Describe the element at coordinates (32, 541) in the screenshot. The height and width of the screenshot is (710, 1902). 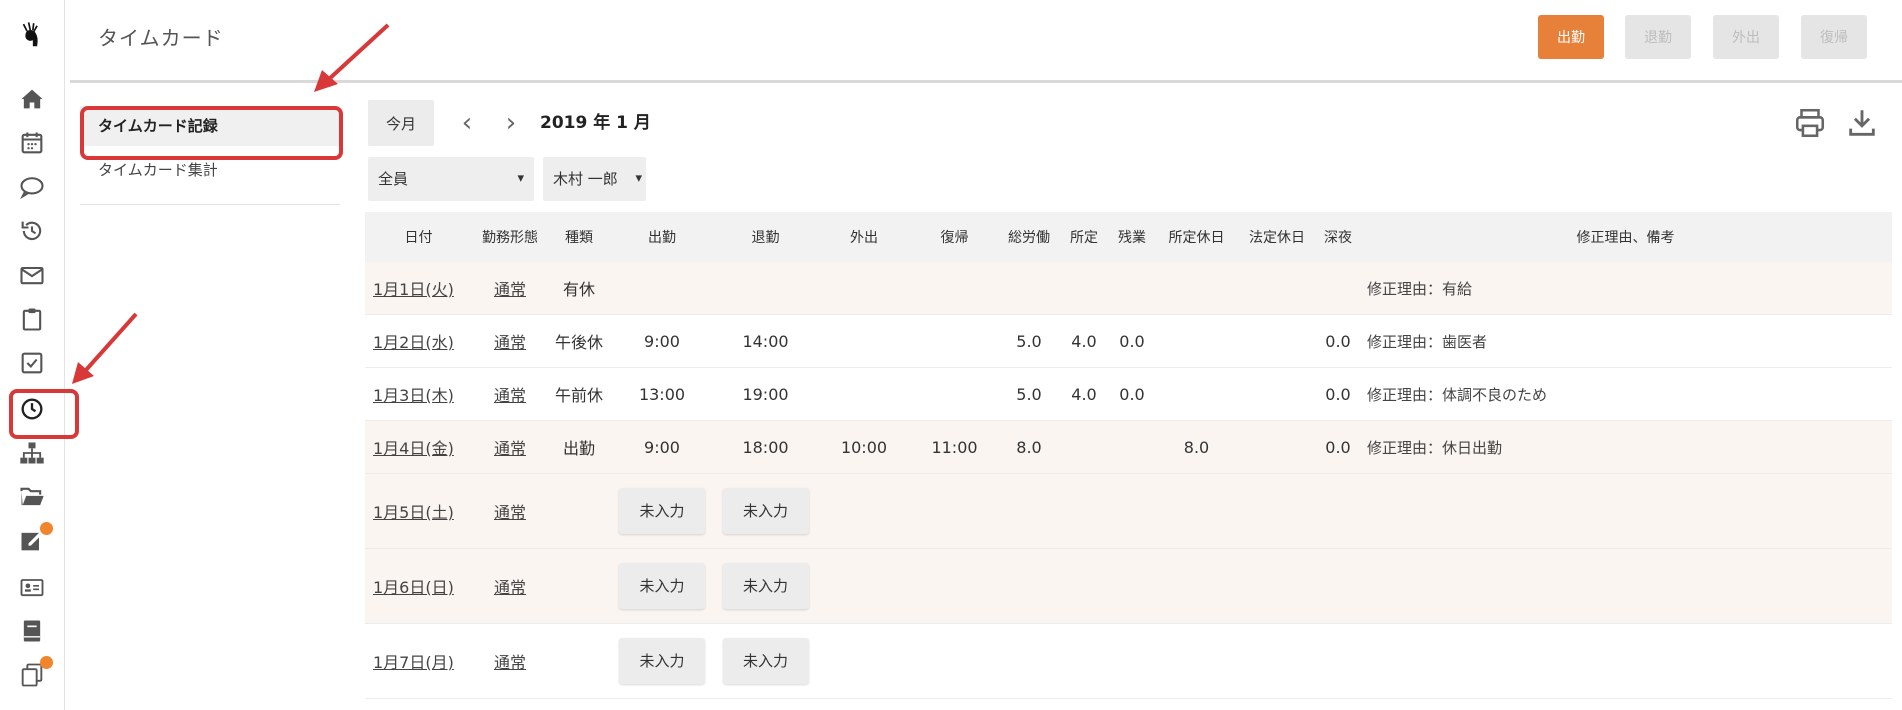
I see `edit-icon` at that location.